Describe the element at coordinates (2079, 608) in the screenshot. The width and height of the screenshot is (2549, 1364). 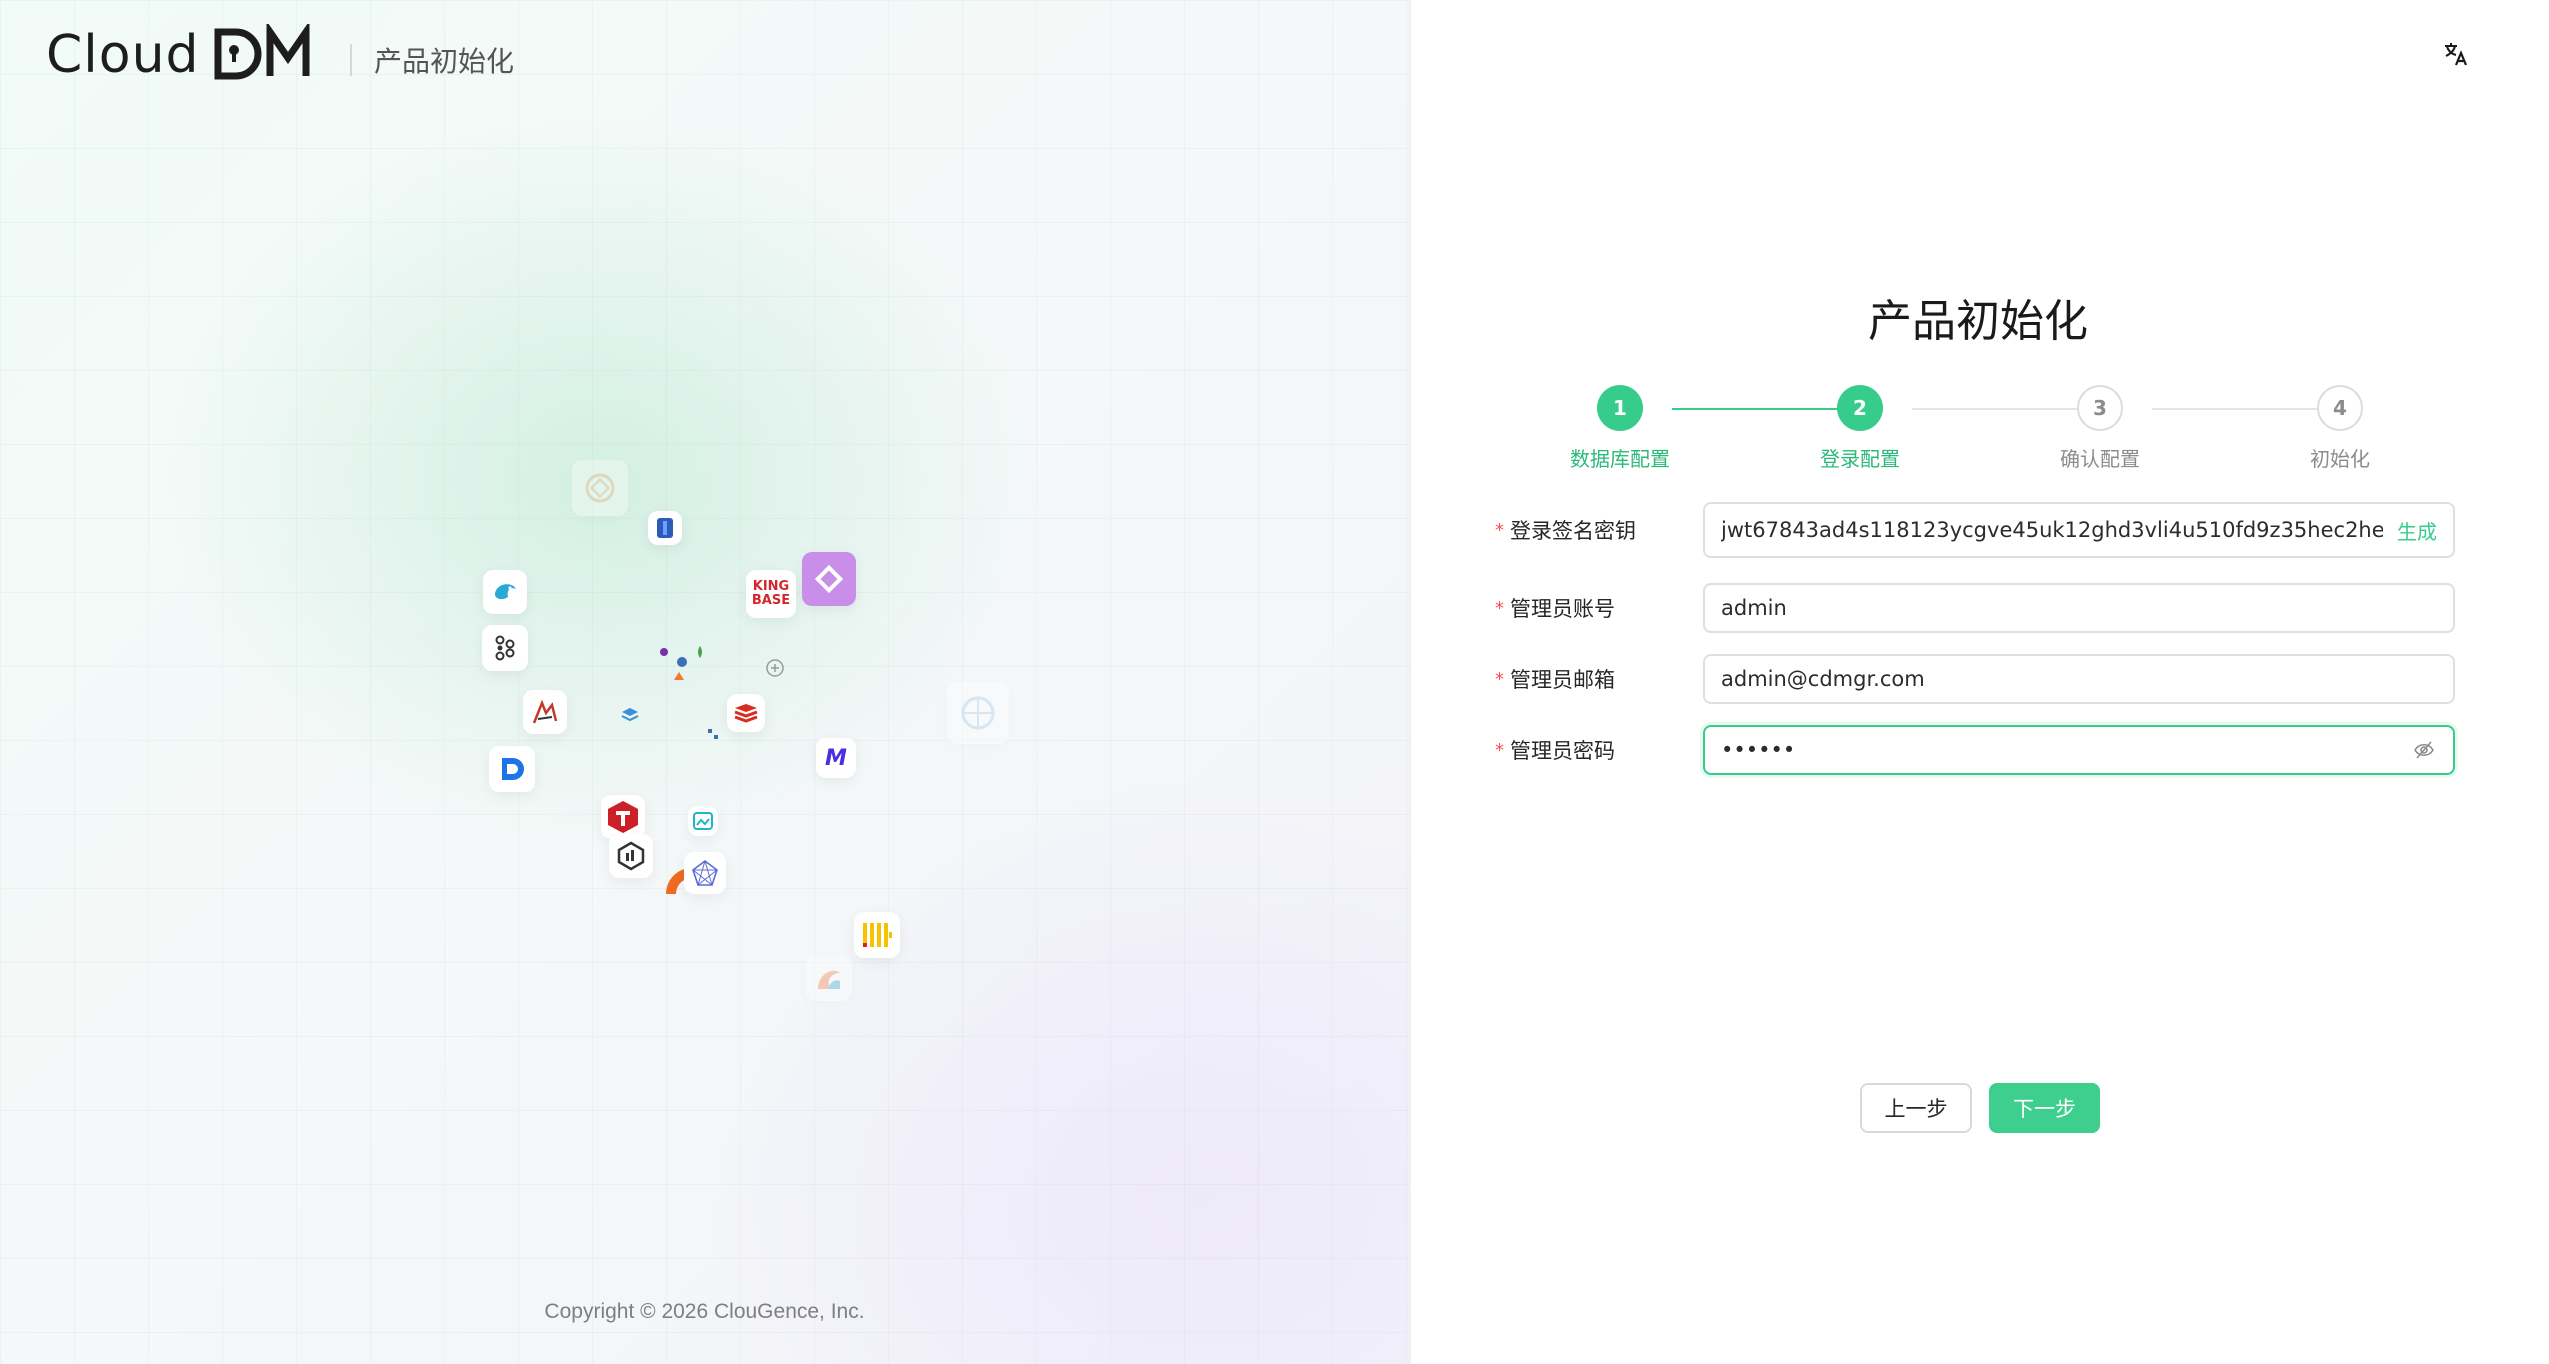
I see `admin-account-input: admin` at that location.